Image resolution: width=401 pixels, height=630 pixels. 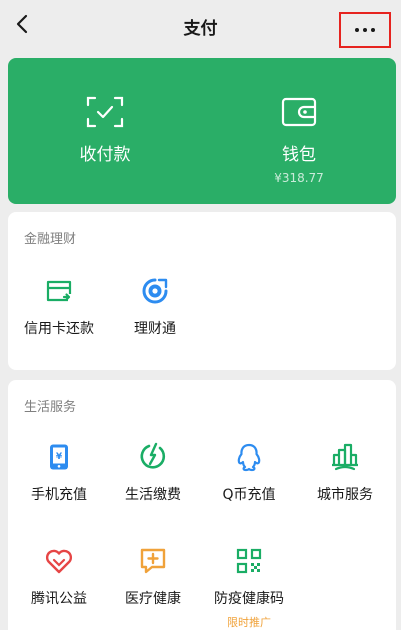 I want to click on city-service-icon, so click(x=345, y=457).